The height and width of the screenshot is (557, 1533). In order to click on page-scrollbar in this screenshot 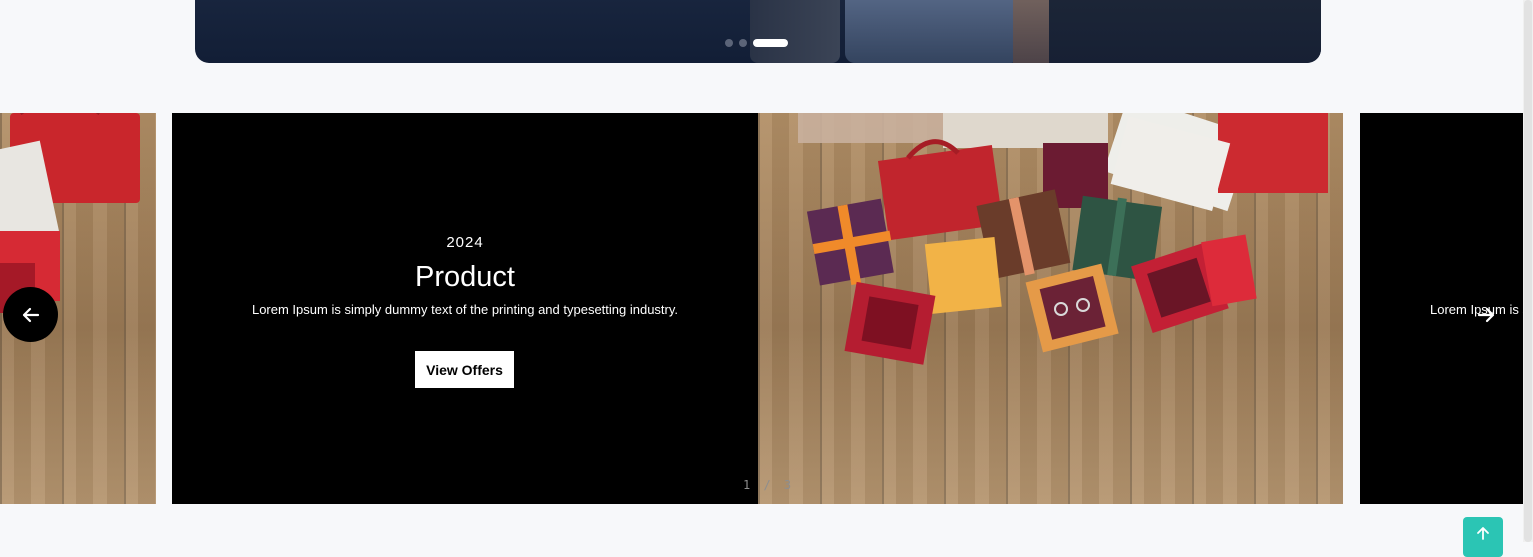, I will do `click(1528, 271)`.